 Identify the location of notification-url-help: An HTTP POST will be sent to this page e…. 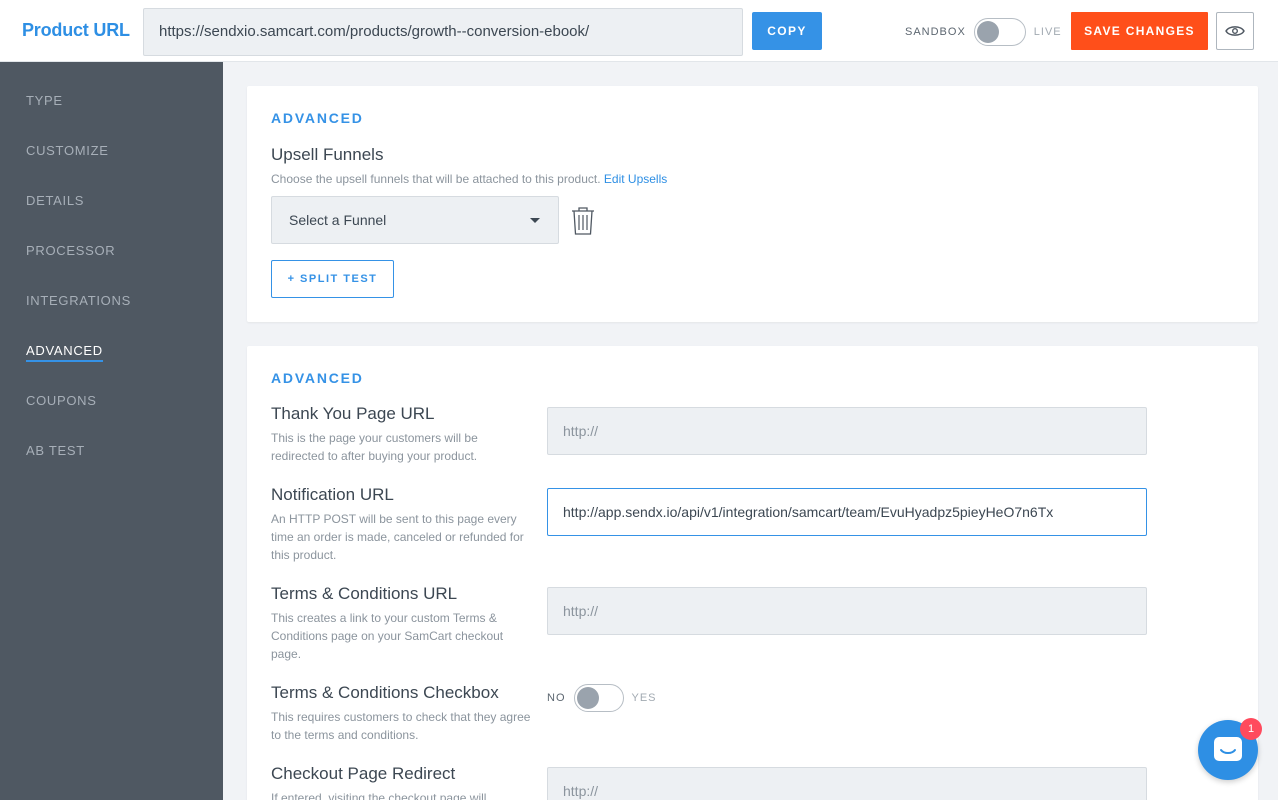
(397, 537).